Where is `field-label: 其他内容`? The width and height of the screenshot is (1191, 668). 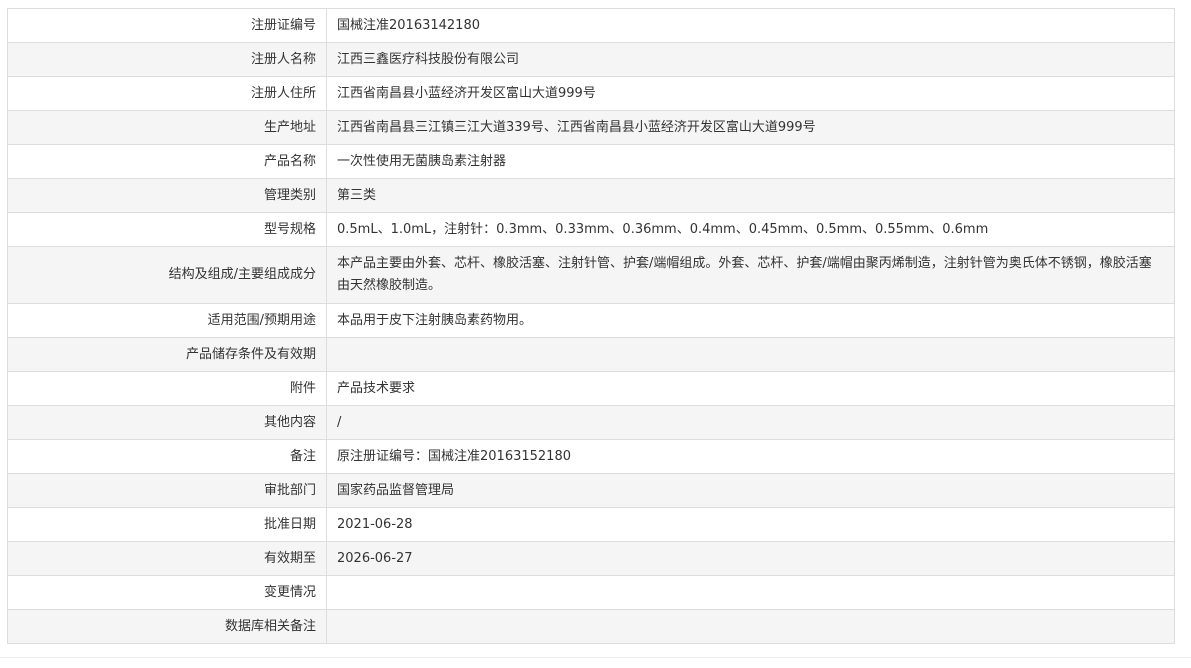 field-label: 其他内容 is located at coordinates (167, 422).